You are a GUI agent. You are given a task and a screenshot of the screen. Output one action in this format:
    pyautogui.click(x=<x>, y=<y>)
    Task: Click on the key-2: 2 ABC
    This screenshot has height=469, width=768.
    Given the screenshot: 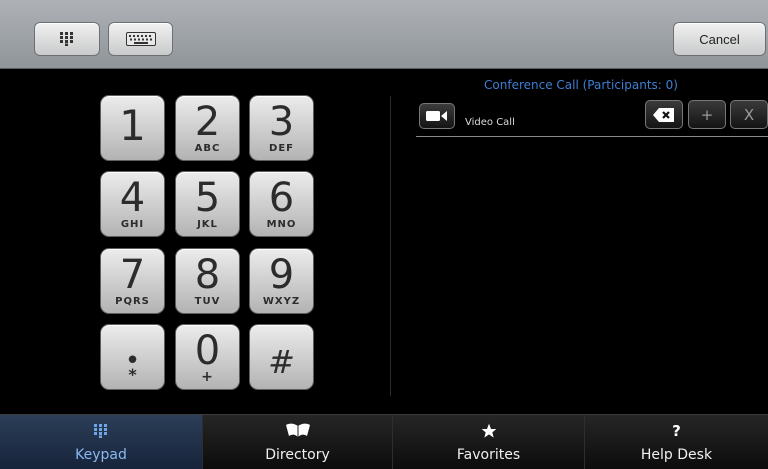 What is the action you would take?
    pyautogui.click(x=207, y=128)
    